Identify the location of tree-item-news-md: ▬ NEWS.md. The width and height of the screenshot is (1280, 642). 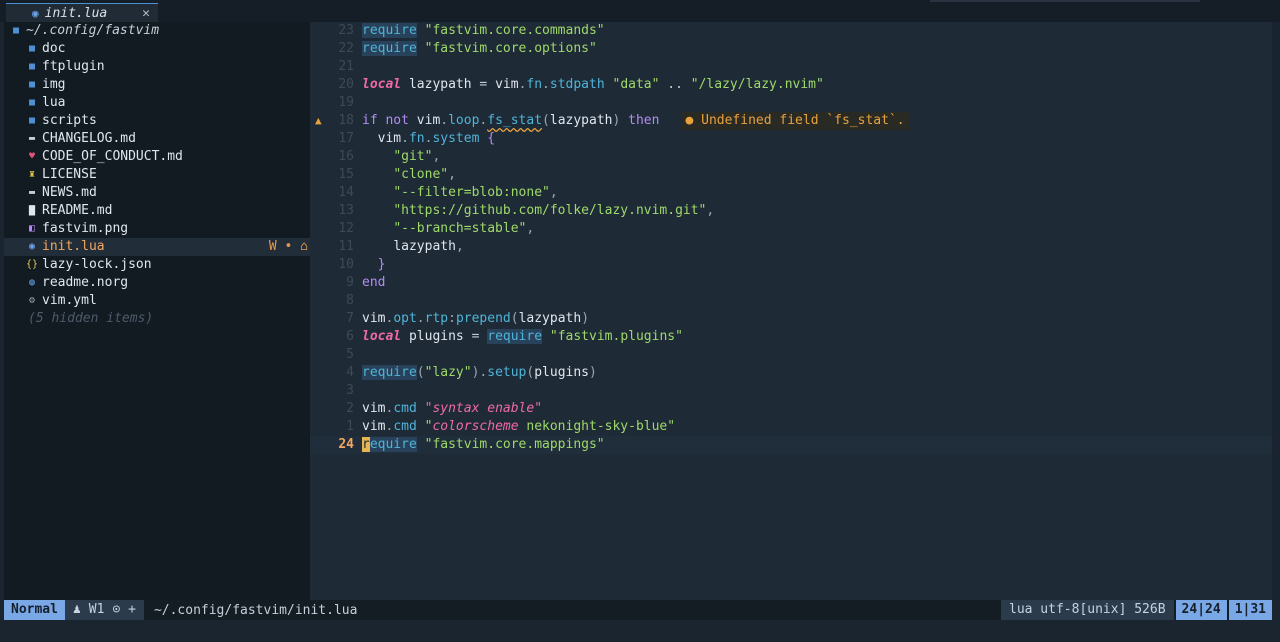
(157, 193).